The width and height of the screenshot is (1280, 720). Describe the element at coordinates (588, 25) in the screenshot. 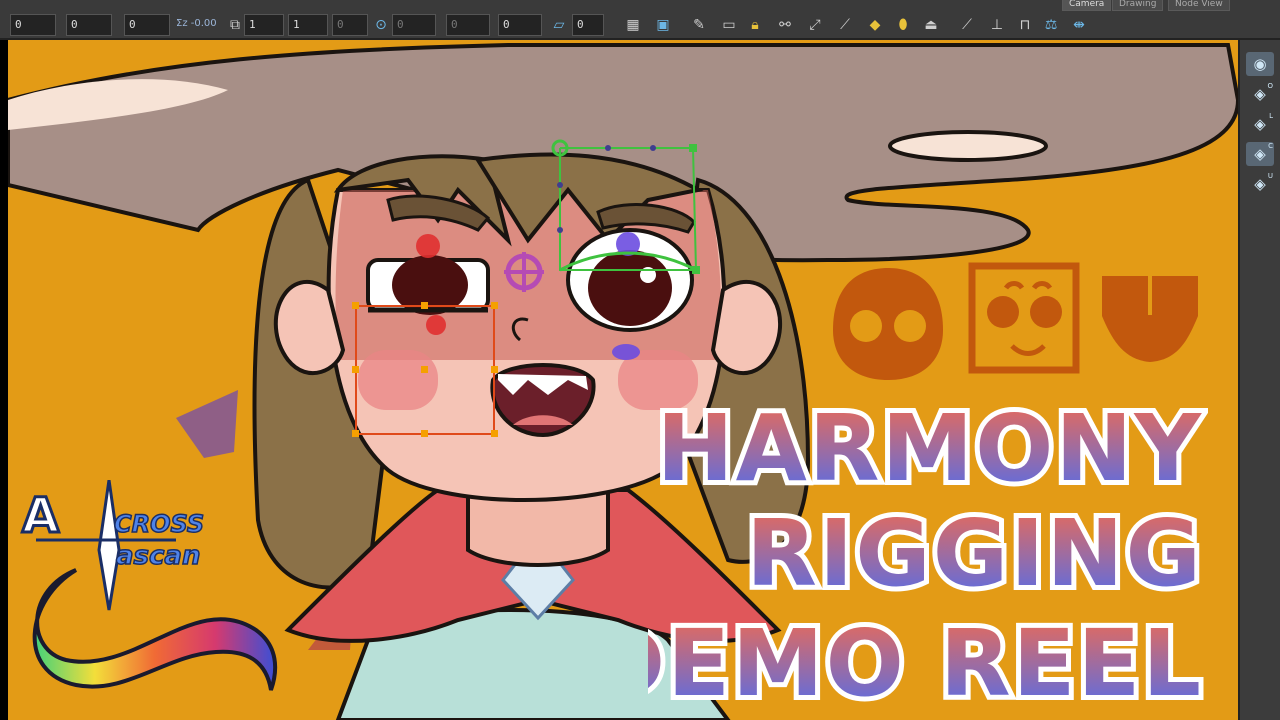

I see `skew-value-field: 0` at that location.